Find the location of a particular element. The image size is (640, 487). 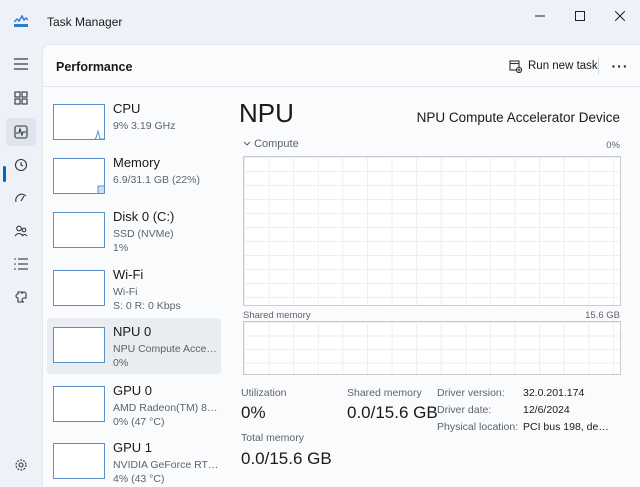

wifi-thumbnail-graph is located at coordinates (79, 288).